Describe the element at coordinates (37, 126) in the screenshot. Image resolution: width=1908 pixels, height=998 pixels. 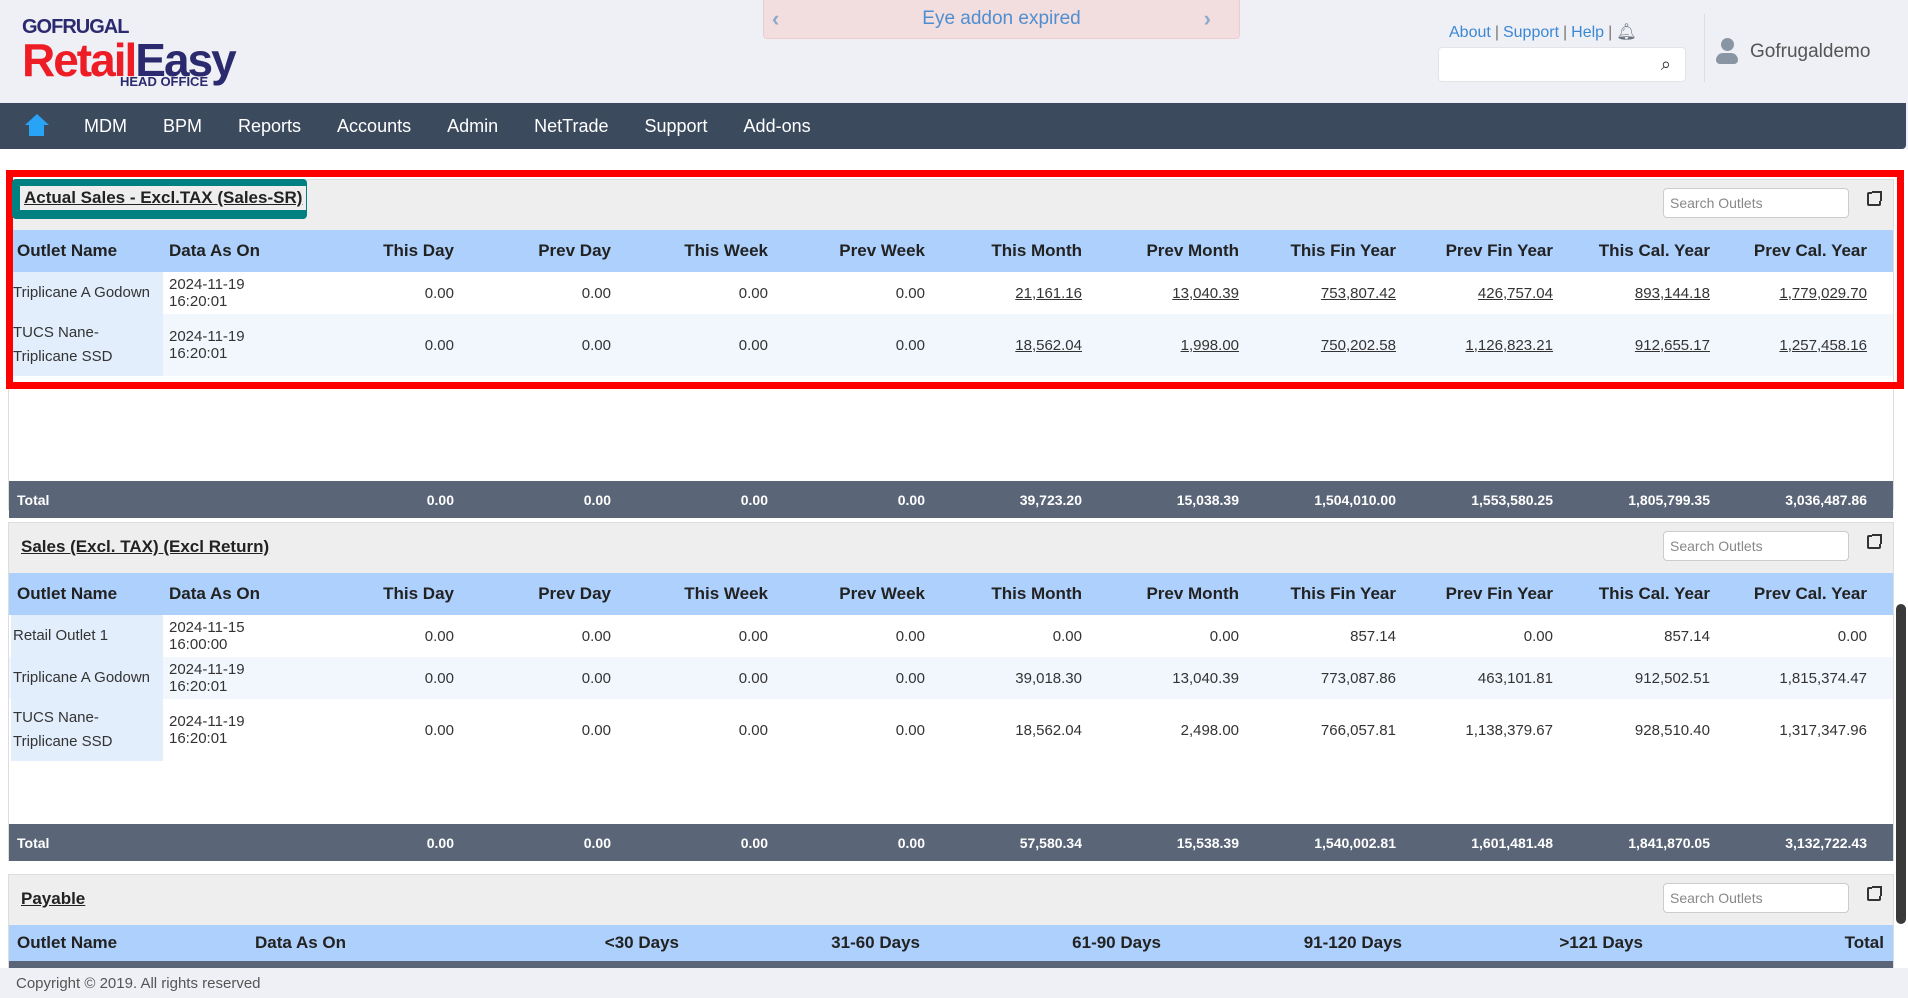
I see `home-icon` at that location.